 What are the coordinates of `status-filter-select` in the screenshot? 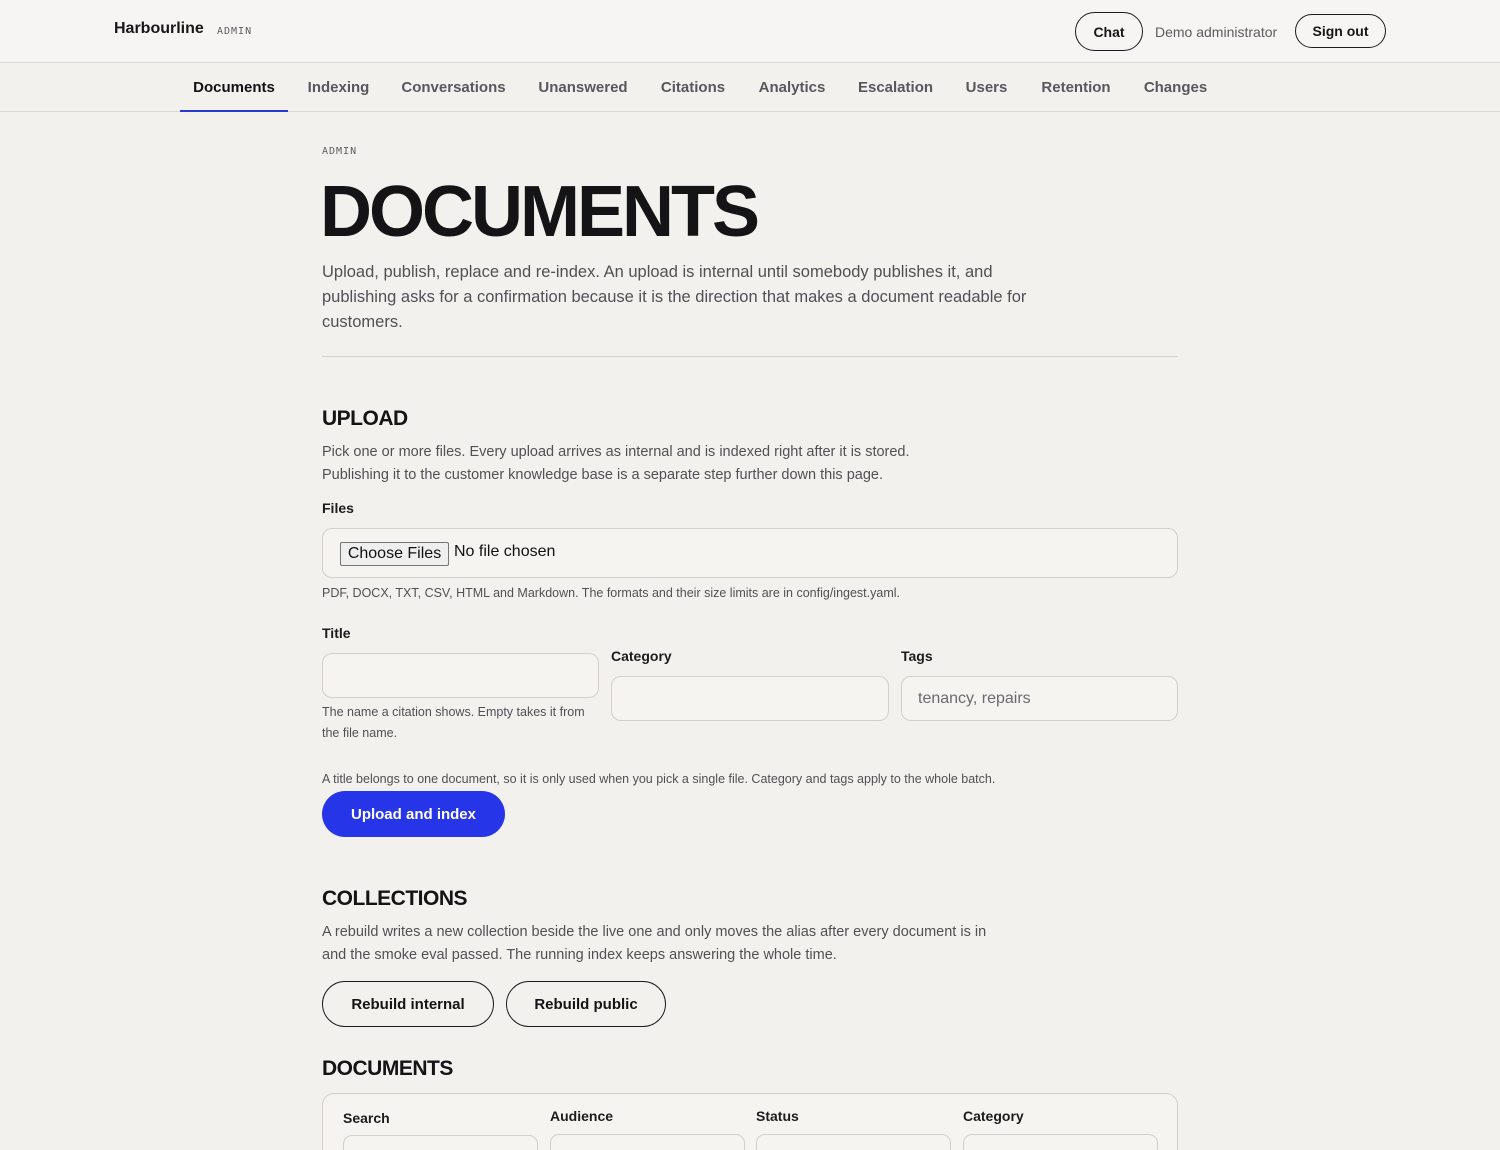 It's located at (853, 1142).